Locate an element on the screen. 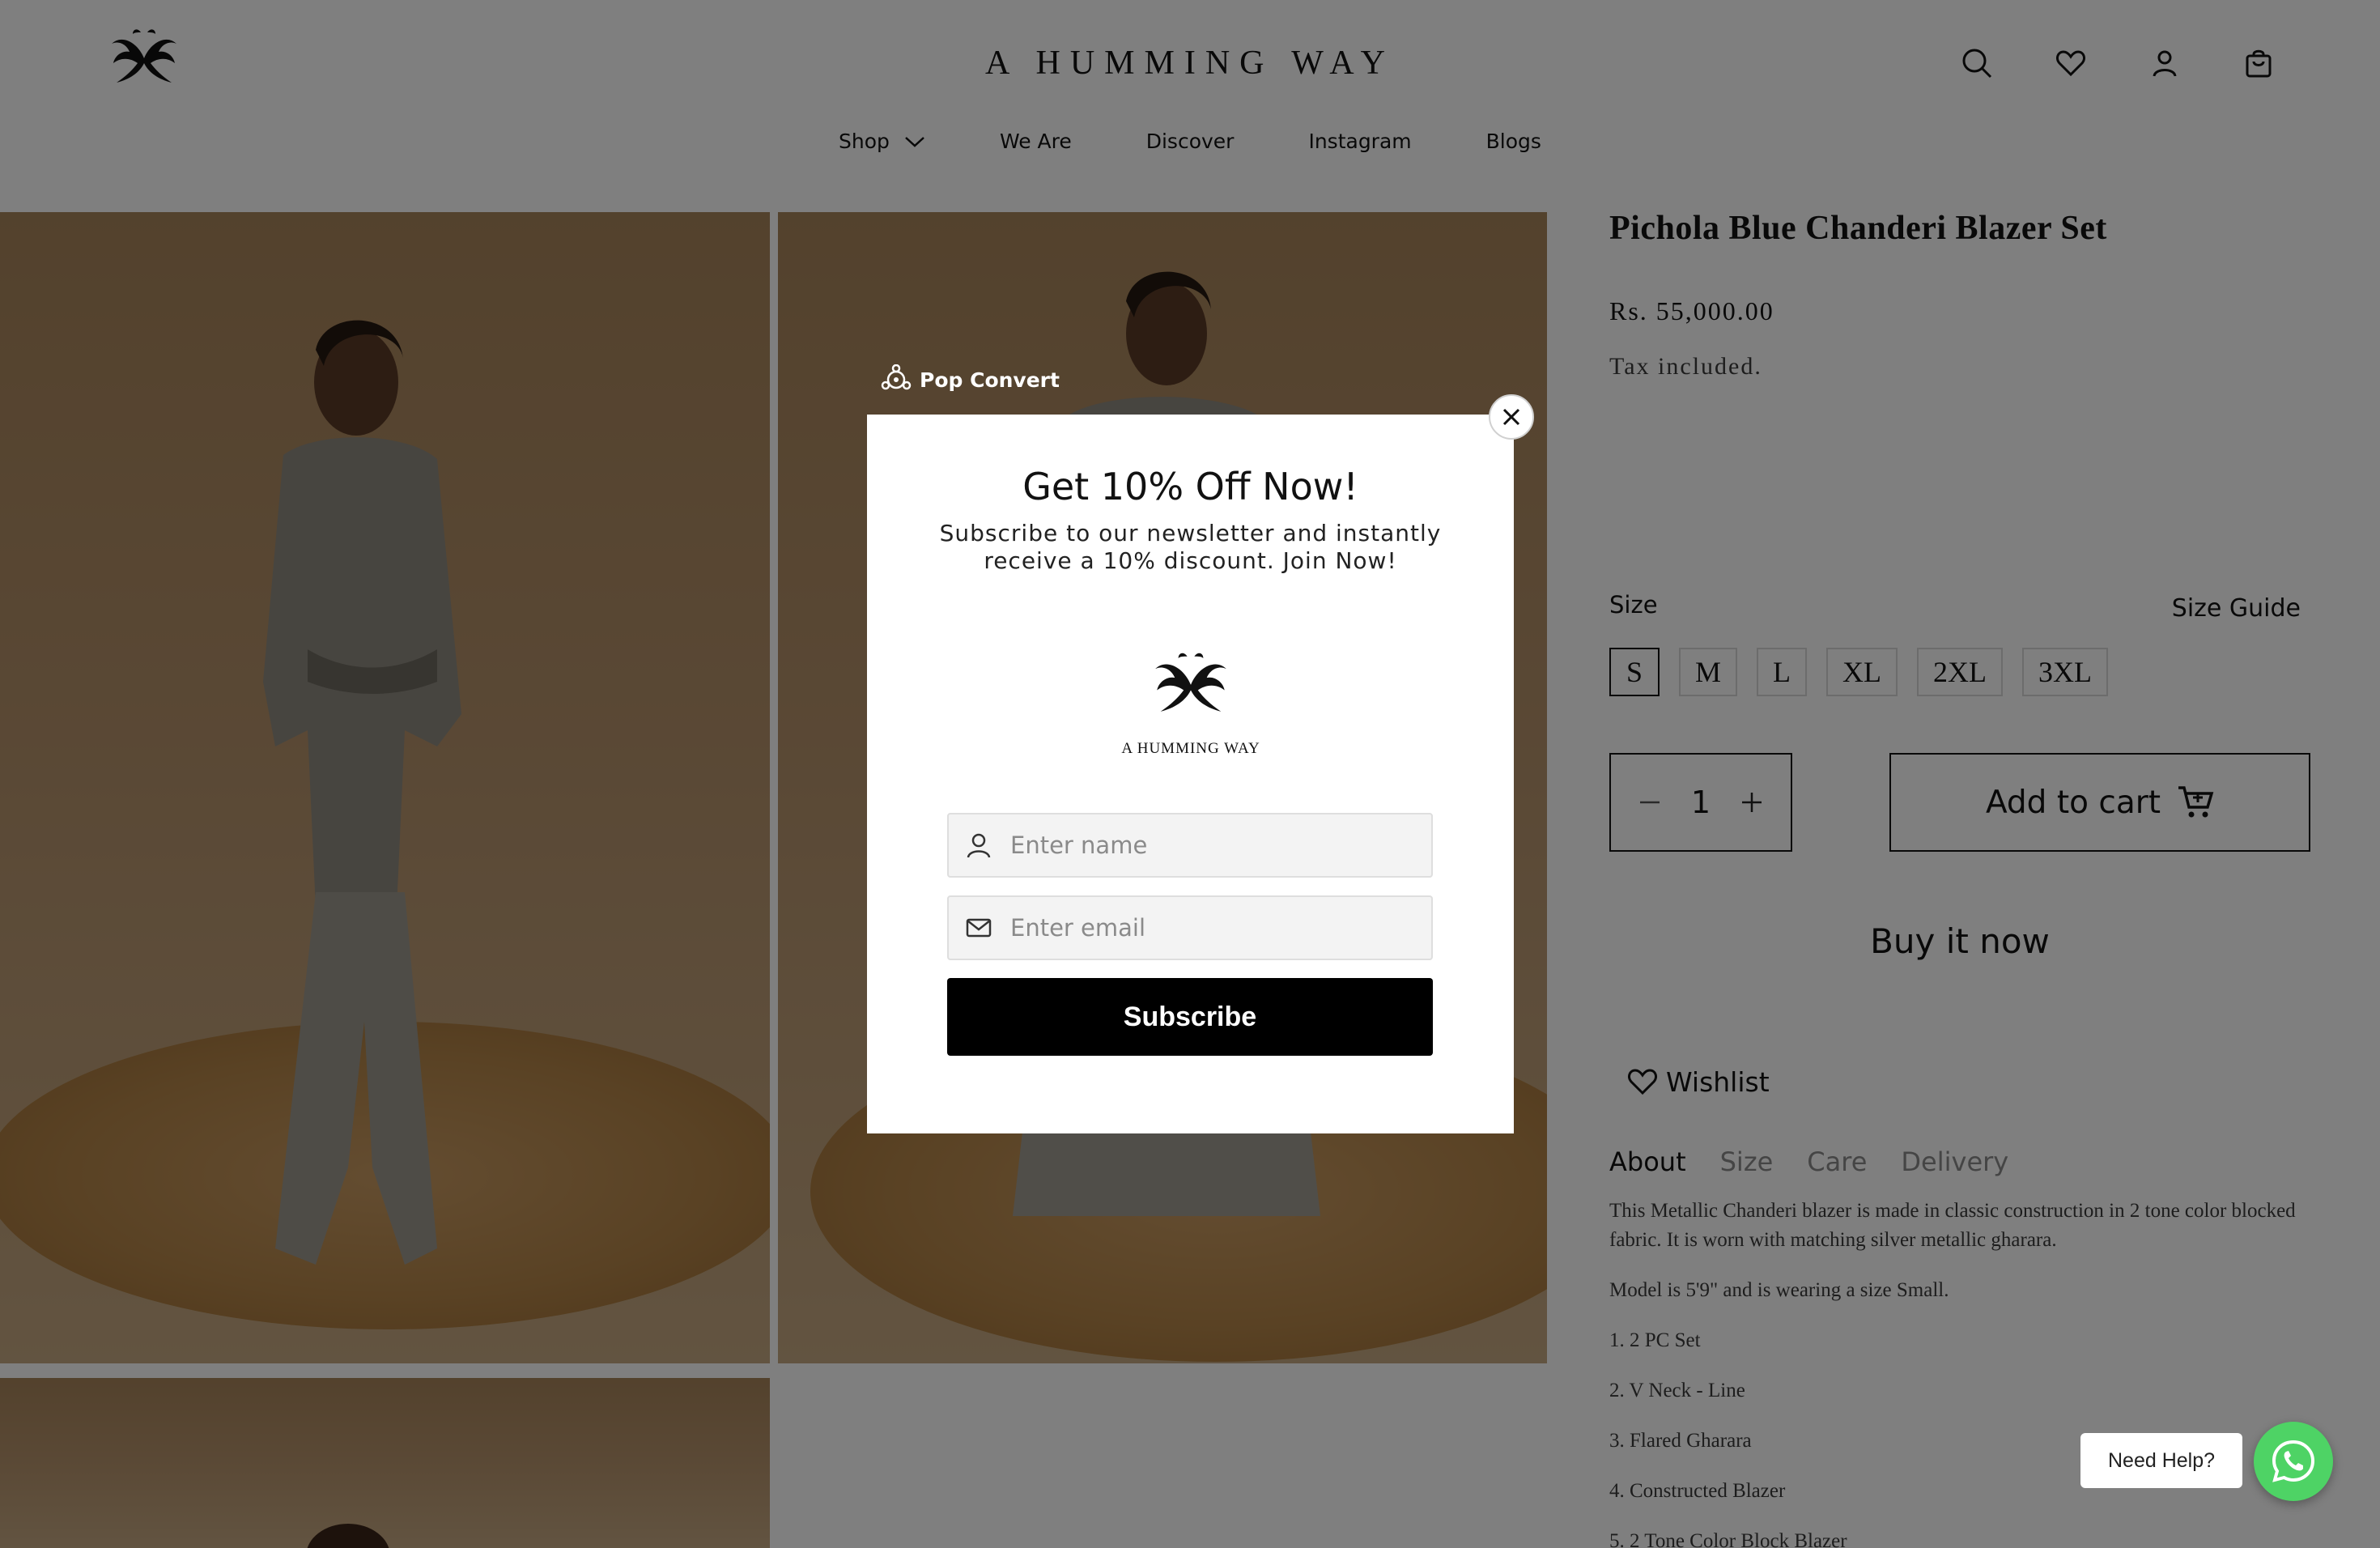 This screenshot has height=1548, width=2380. popup-title: Get 10% Off Now! is located at coordinates (1190, 487).